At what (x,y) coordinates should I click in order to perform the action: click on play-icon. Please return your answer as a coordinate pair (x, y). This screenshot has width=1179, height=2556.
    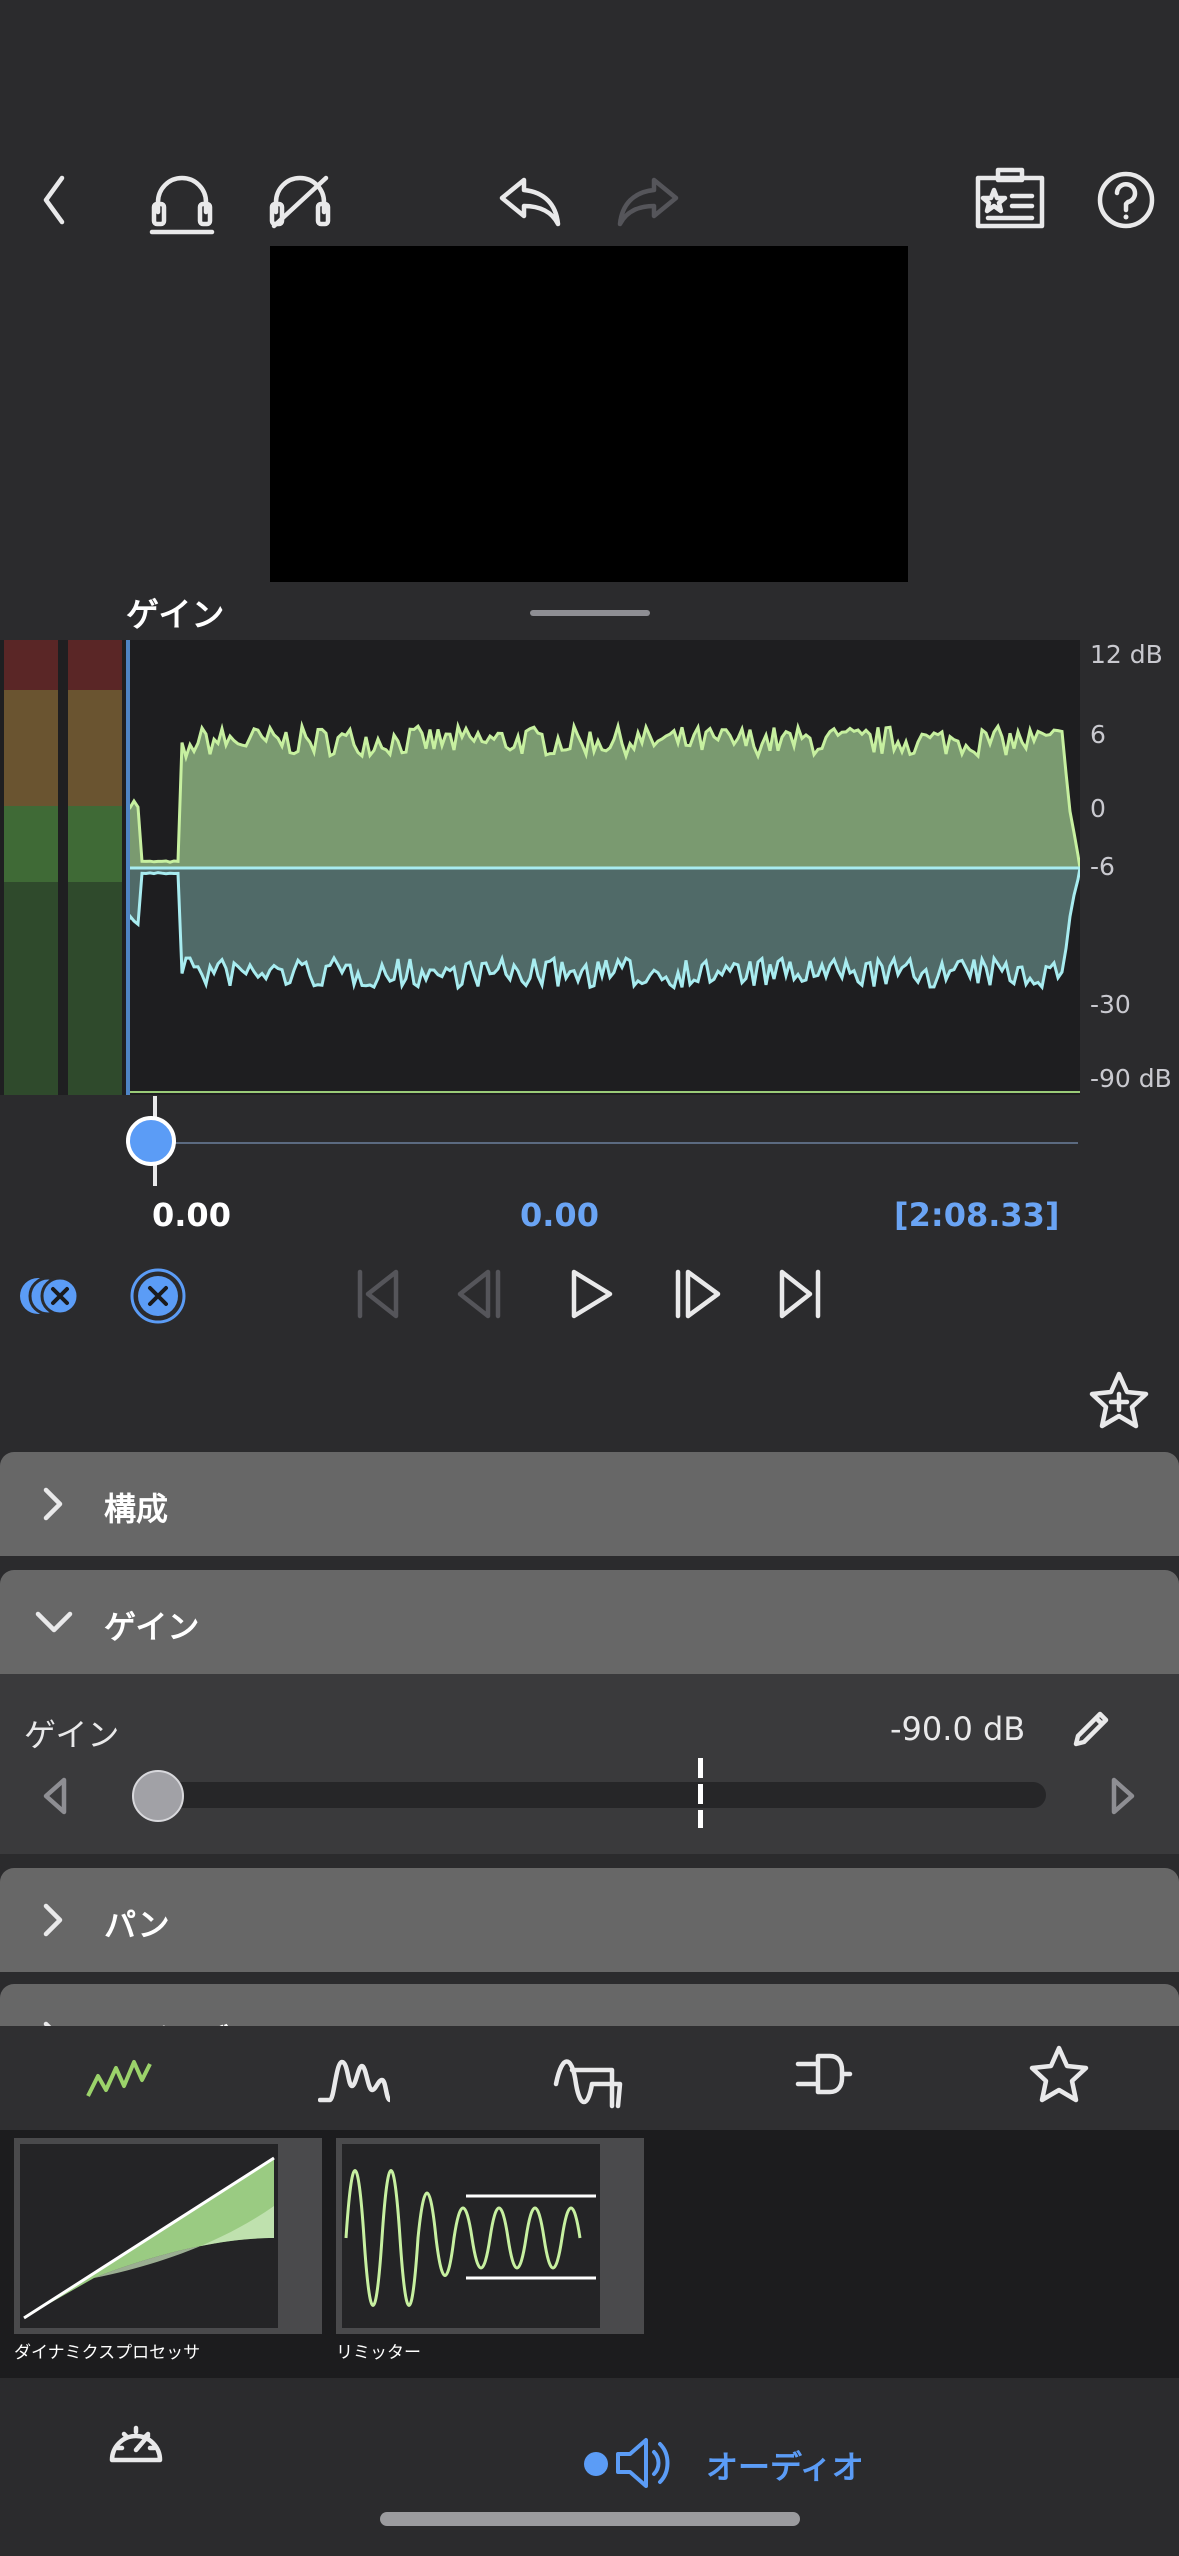
    Looking at the image, I should click on (590, 1294).